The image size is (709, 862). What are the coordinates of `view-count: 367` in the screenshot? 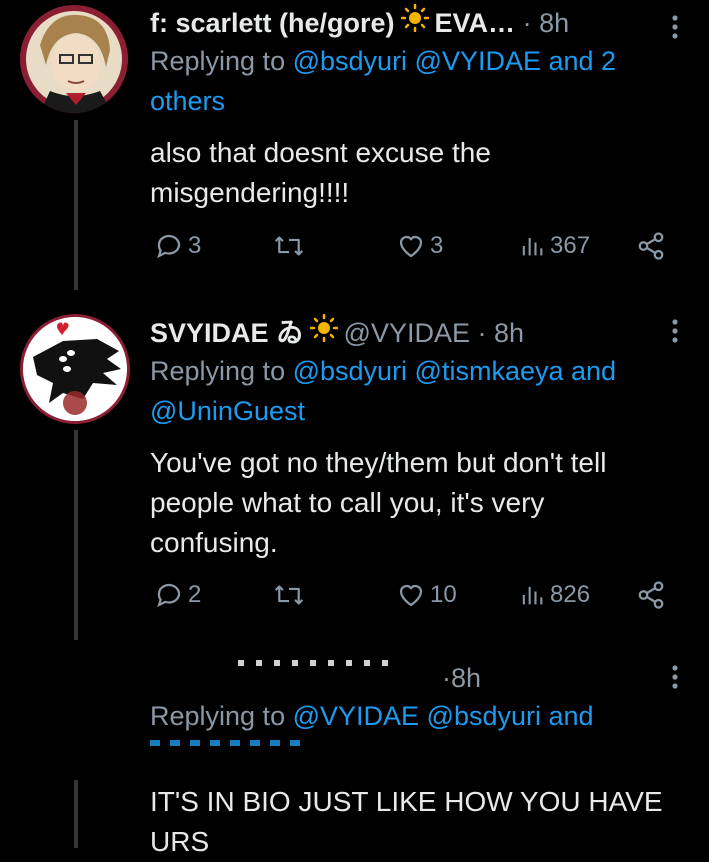 It's located at (570, 245).